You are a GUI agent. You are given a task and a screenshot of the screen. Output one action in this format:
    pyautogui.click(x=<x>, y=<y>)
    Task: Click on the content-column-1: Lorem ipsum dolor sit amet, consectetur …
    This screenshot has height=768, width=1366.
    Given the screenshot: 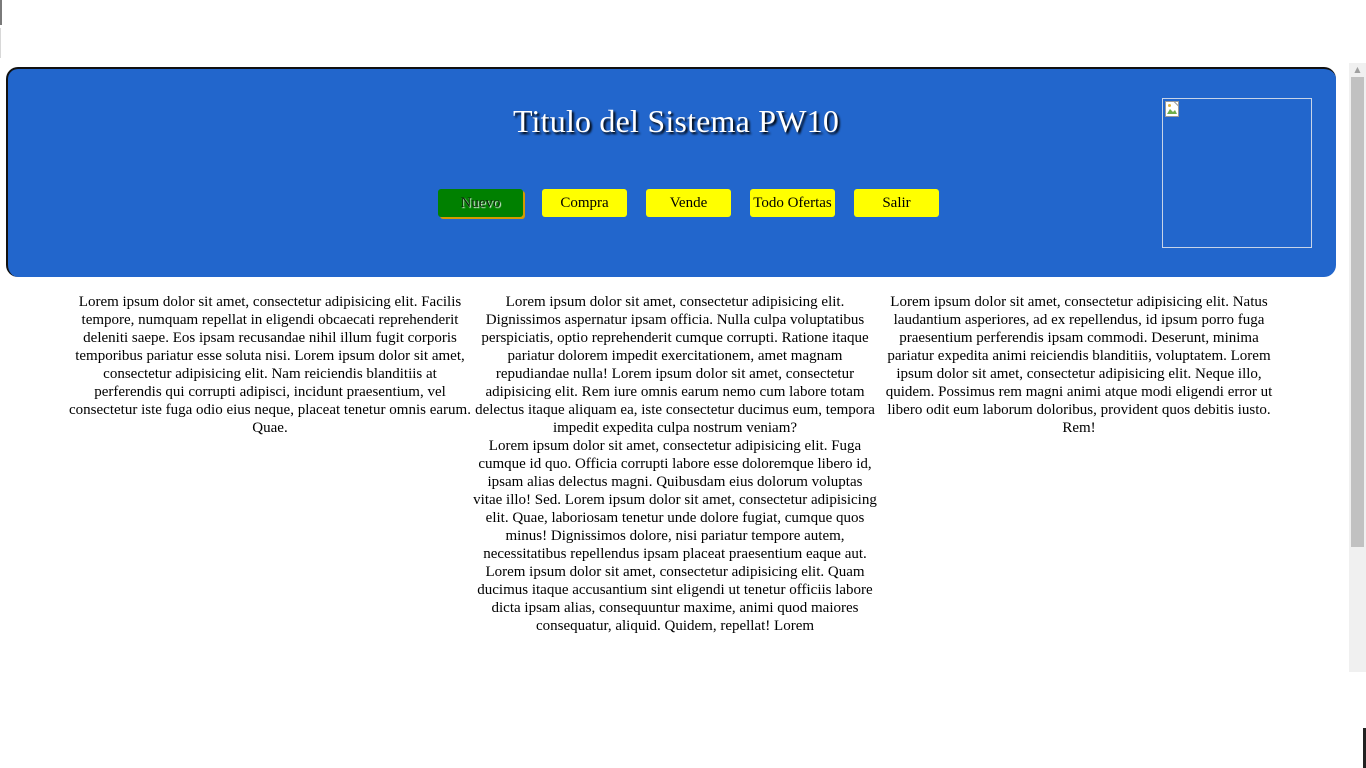 What is the action you would take?
    pyautogui.click(x=270, y=365)
    